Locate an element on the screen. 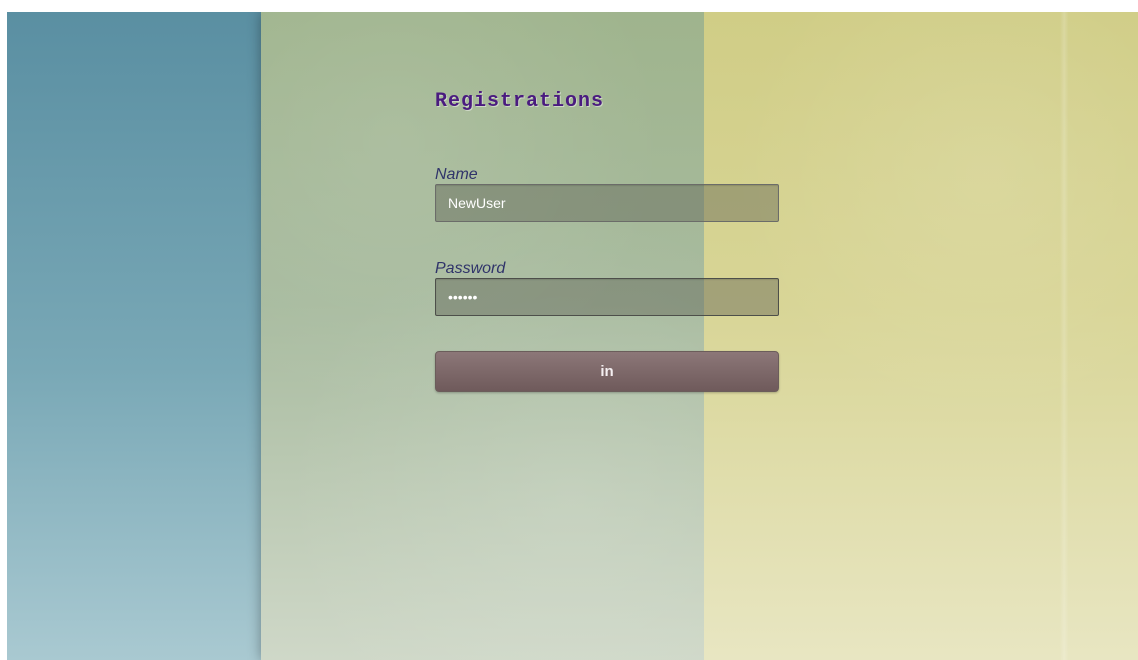 This screenshot has width=1138, height=660. password-label: Password is located at coordinates (470, 268).